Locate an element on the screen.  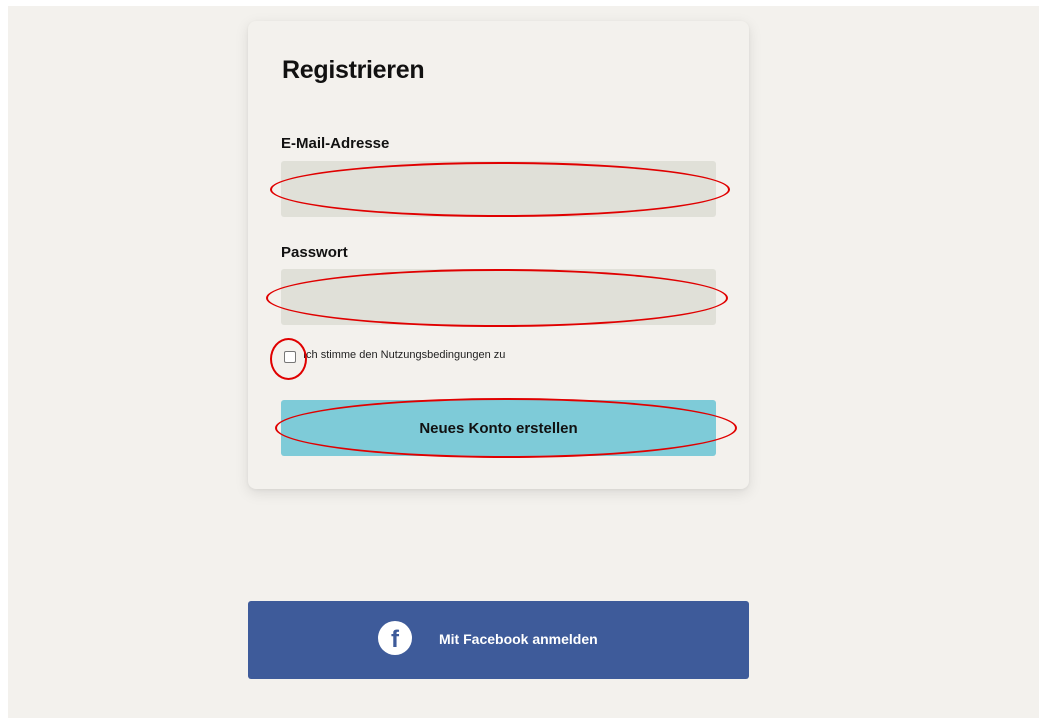
create-account-button-label: Neues Konto erstellen is located at coordinates (498, 428).